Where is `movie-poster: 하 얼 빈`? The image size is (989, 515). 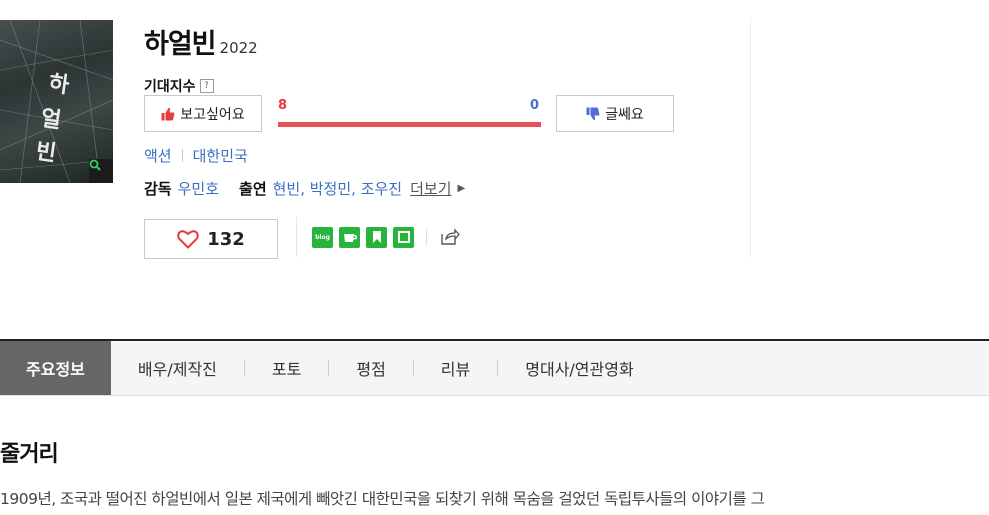 movie-poster: 하 얼 빈 is located at coordinates (56, 101).